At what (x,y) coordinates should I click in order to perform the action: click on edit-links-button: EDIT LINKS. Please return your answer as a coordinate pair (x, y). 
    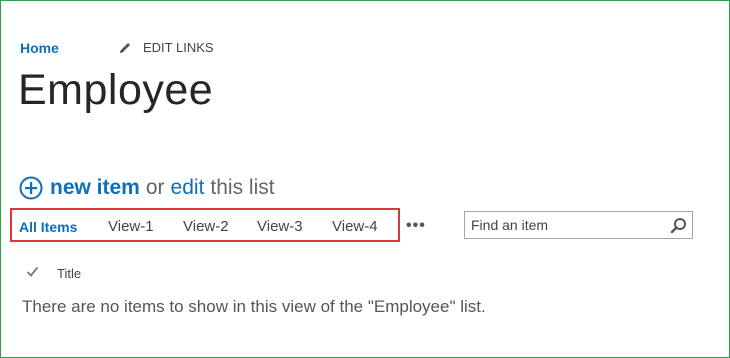
    Looking at the image, I should click on (166, 47).